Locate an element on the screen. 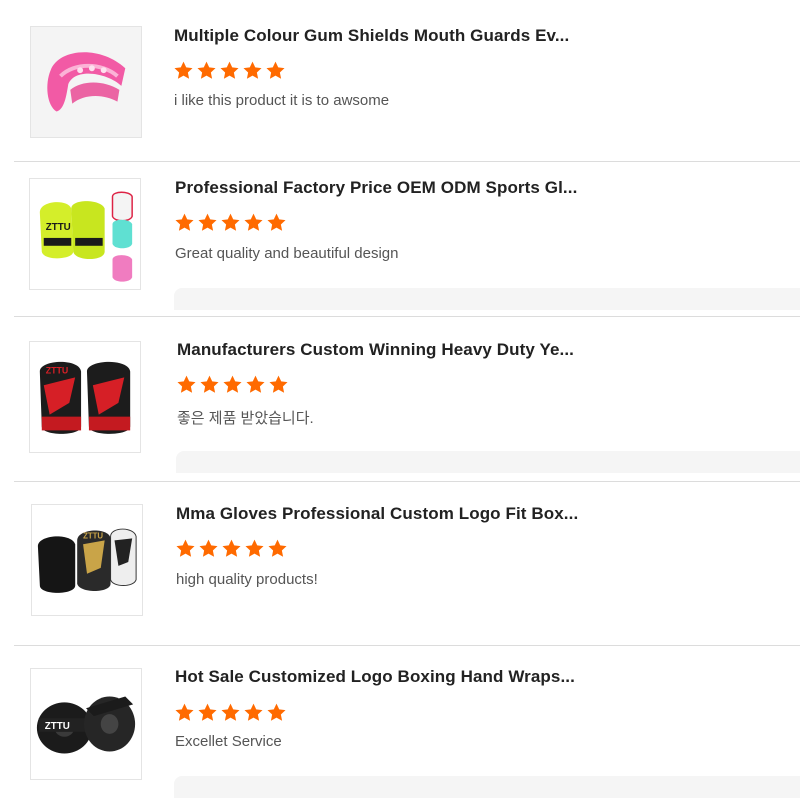 This screenshot has height=800, width=800. boxing-gloves-neon-icon: ZTTU is located at coordinates (85, 234).